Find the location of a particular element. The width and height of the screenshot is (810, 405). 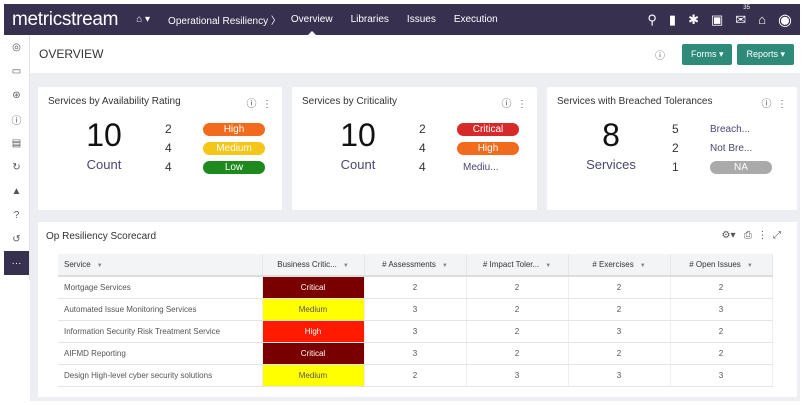

column-label: Service is located at coordinates (77, 264).